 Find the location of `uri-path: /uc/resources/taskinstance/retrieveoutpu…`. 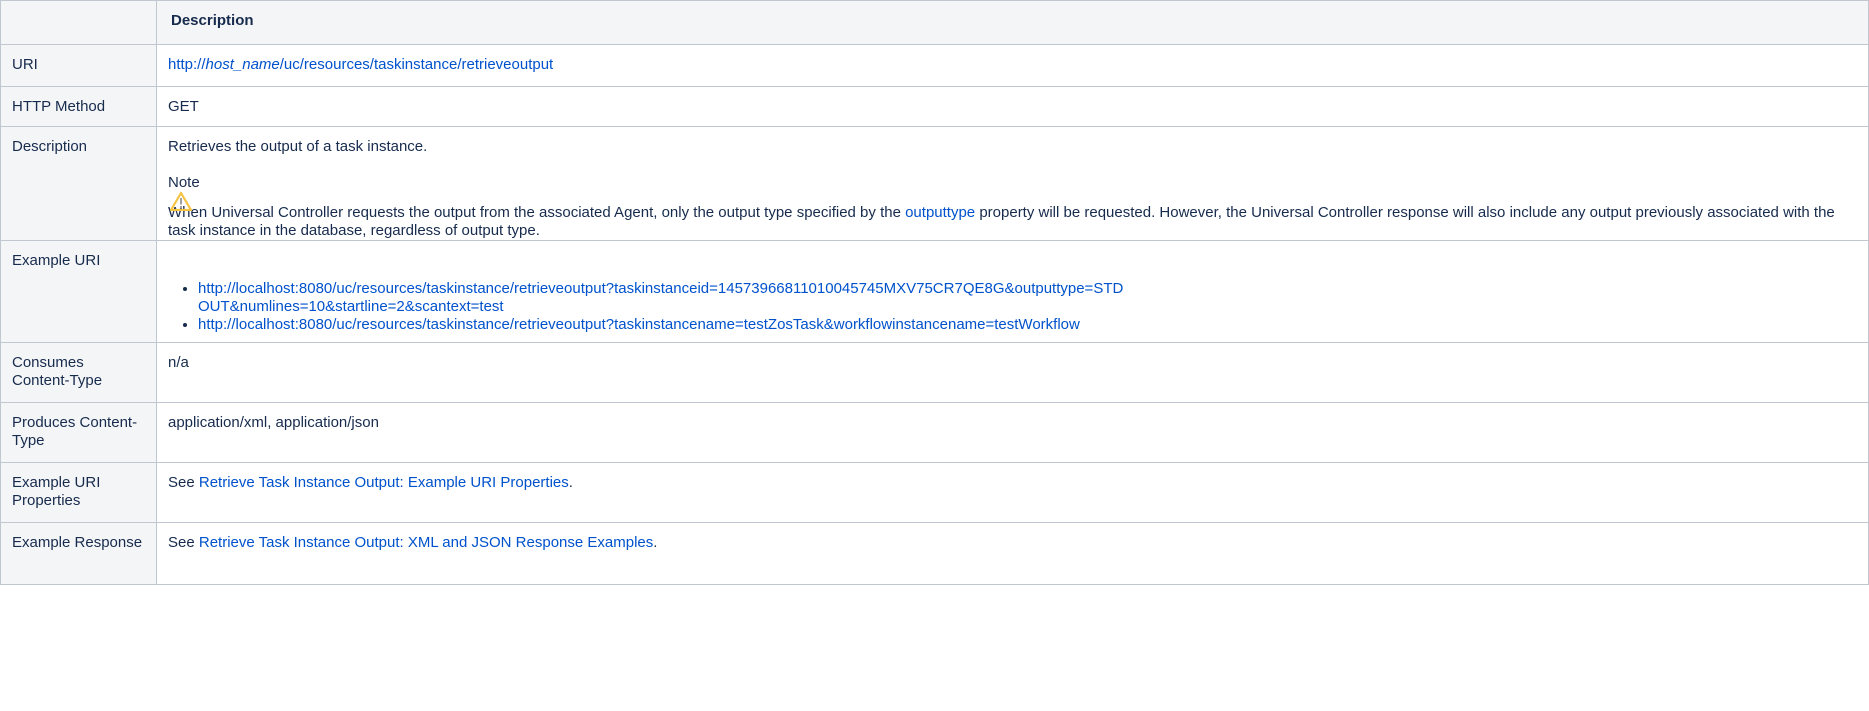

uri-path: /uc/resources/taskinstance/retrieveoutpu… is located at coordinates (416, 64).